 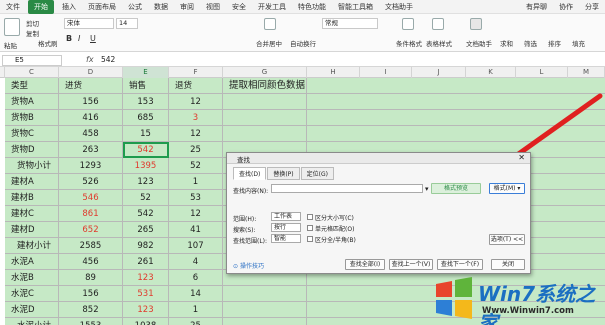 I want to click on scope-select: 工作表, so click(x=286, y=216).